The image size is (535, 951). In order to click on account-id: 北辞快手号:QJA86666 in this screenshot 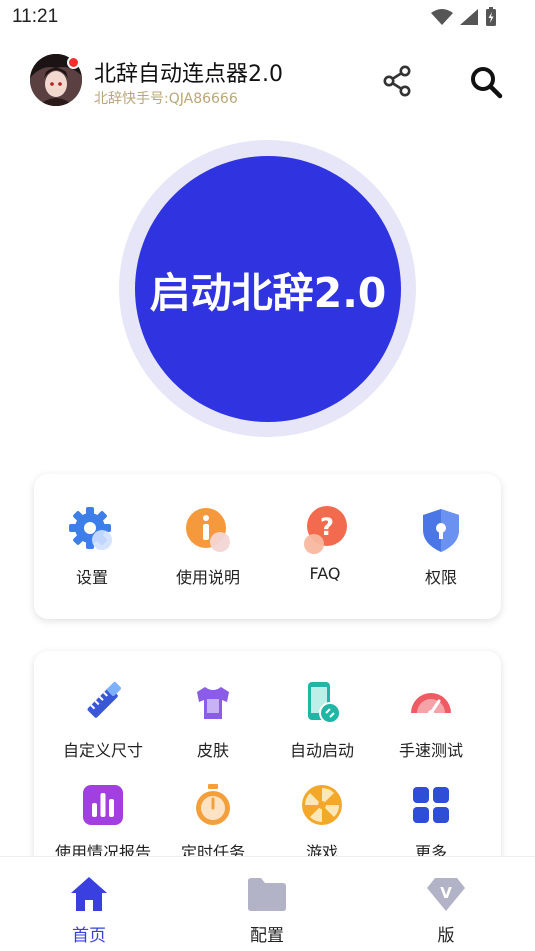, I will do `click(166, 99)`.